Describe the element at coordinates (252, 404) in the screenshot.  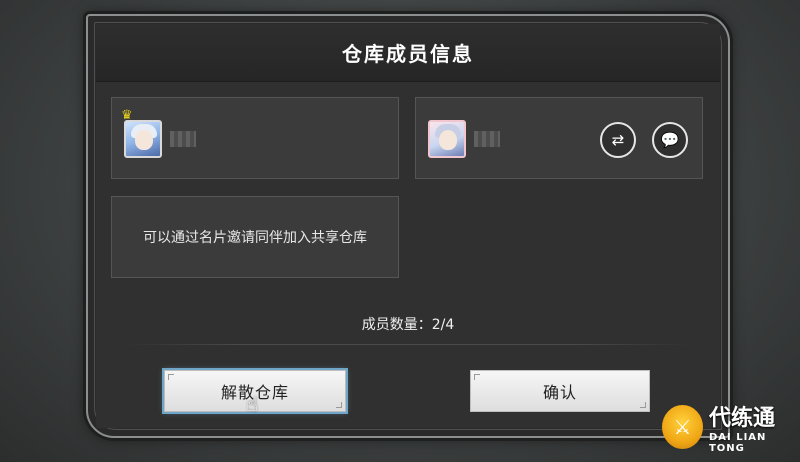
I see `pointer-hand-icon: ☝` at that location.